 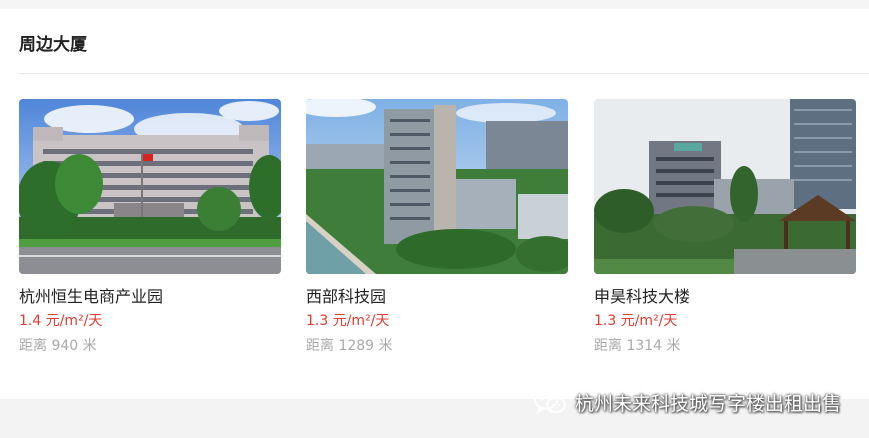 What do you see at coordinates (58, 346) in the screenshot?
I see `building-distance-1: 距离 940 米` at bounding box center [58, 346].